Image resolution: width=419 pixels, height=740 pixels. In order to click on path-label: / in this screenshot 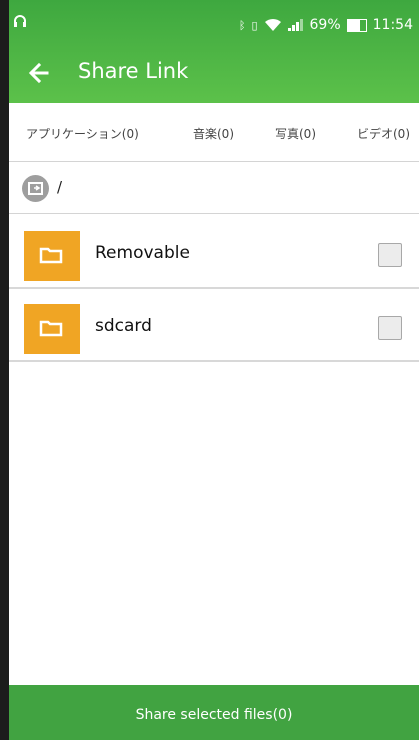, I will do `click(60, 187)`.